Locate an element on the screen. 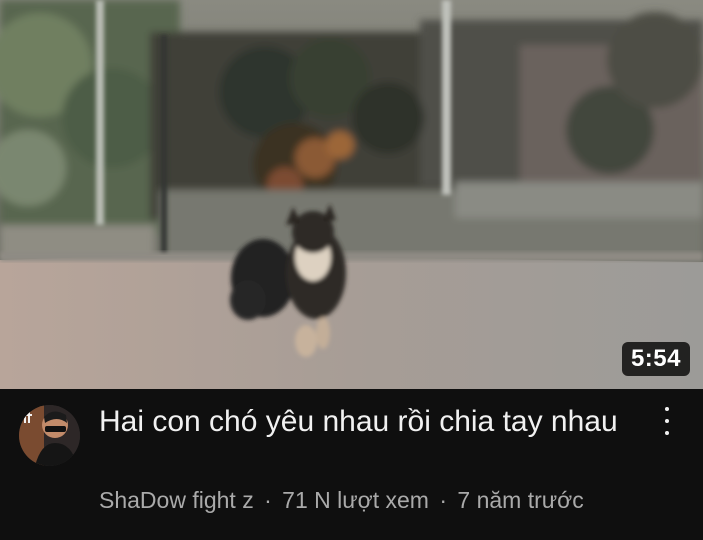 This screenshot has height=540, width=703. channel-avatar is located at coordinates (49, 435).